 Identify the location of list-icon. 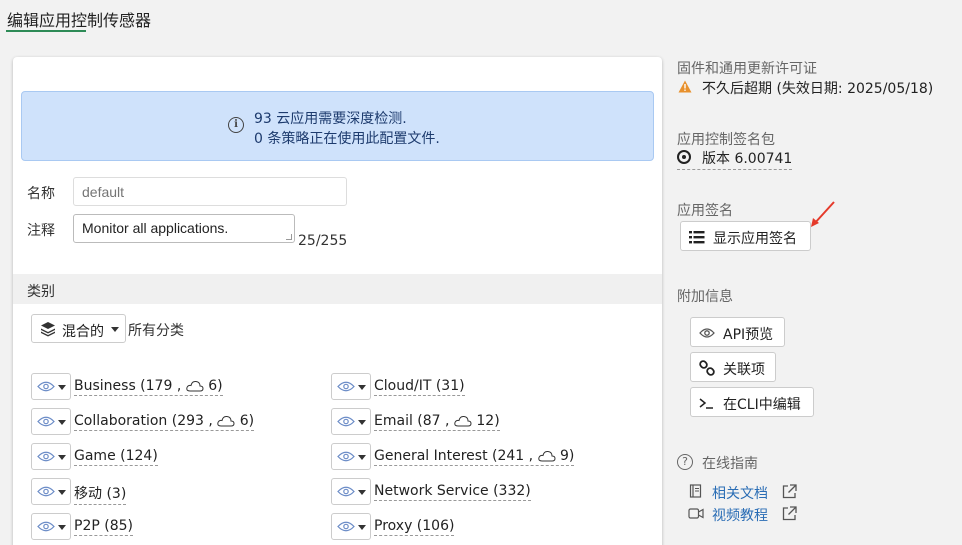
(697, 237).